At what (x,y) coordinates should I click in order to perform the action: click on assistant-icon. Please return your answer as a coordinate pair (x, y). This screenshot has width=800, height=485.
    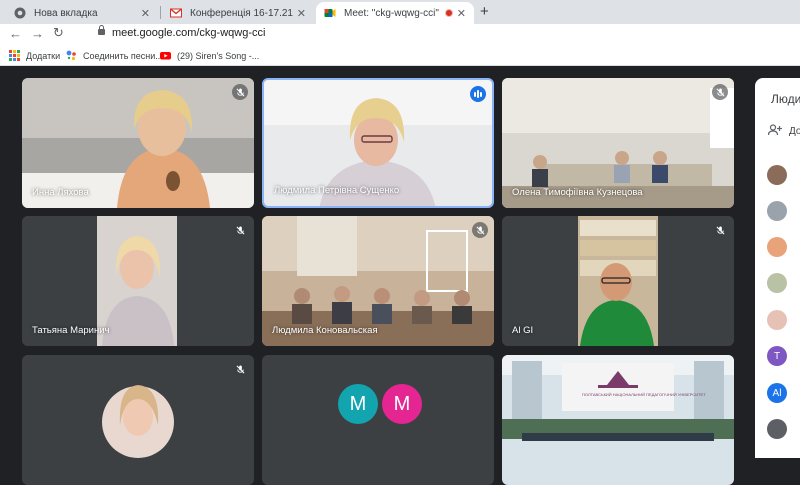
    Looking at the image, I should click on (71, 55).